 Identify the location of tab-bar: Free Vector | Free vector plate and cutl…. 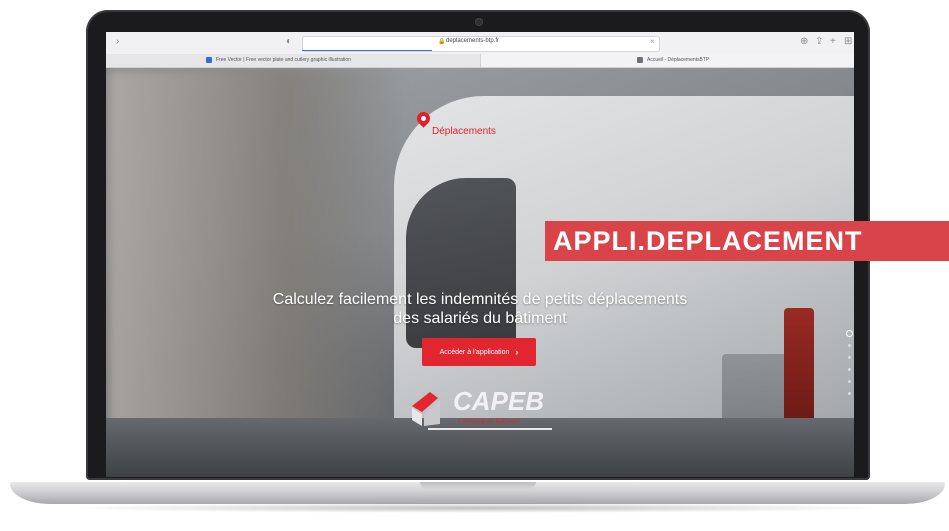
(480, 61).